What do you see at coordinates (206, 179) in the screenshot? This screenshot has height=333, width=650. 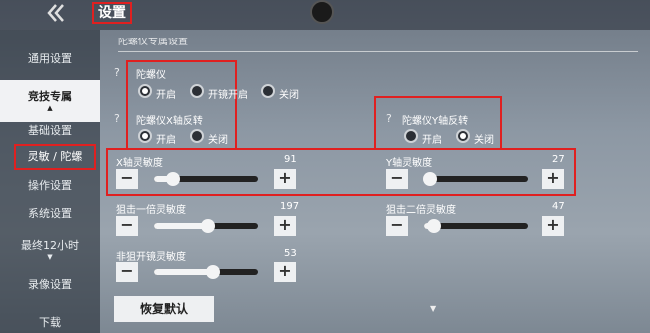 I see `x-sens-slider` at bounding box center [206, 179].